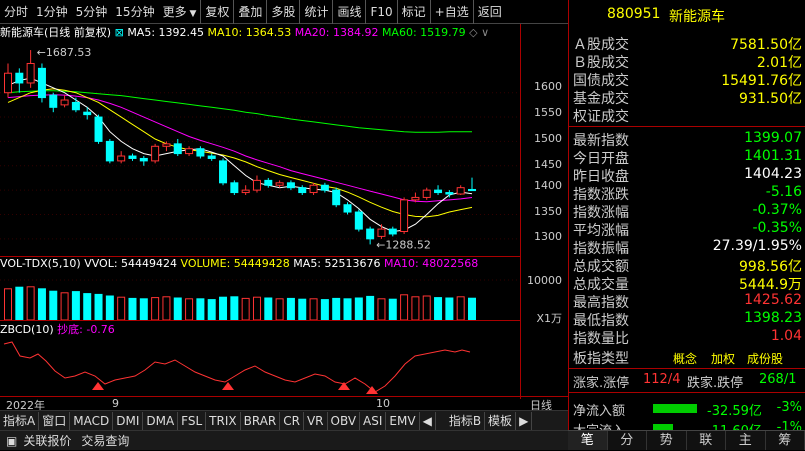 This screenshot has height=451, width=805. I want to click on tab-trix: TRIX, so click(223, 421).